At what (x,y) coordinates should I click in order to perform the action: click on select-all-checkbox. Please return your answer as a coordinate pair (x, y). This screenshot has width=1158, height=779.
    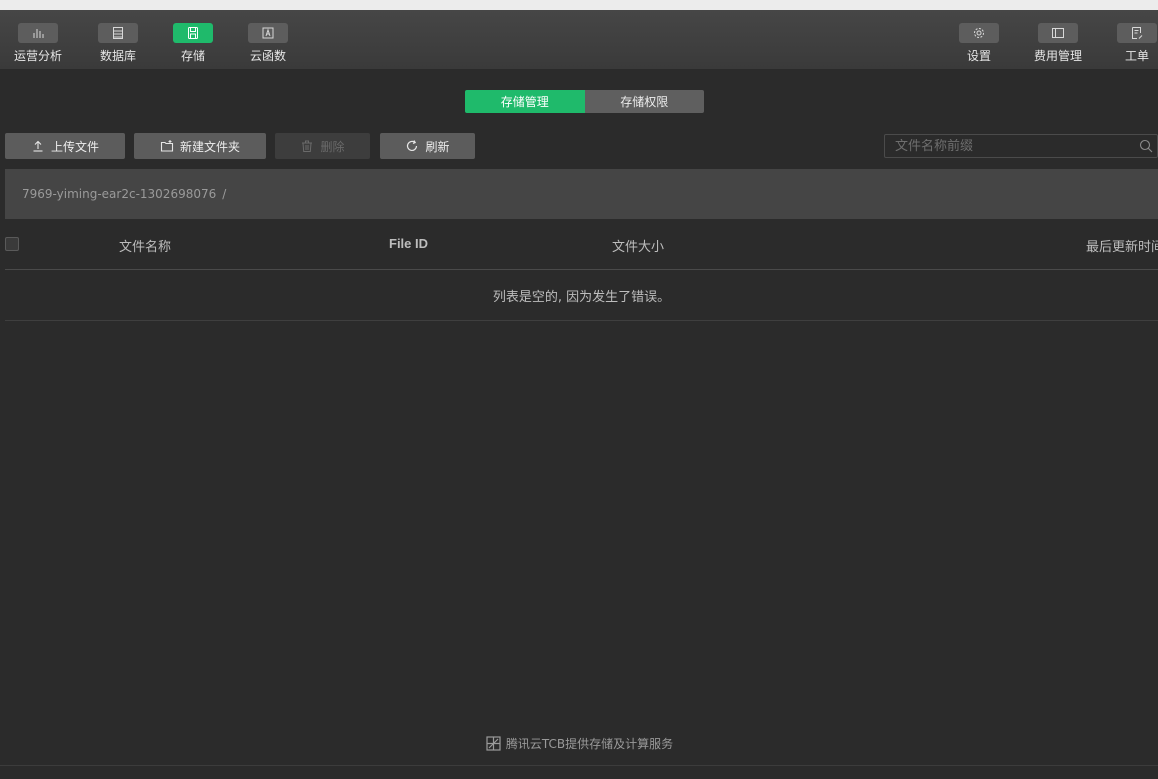
    Looking at the image, I should click on (12, 244).